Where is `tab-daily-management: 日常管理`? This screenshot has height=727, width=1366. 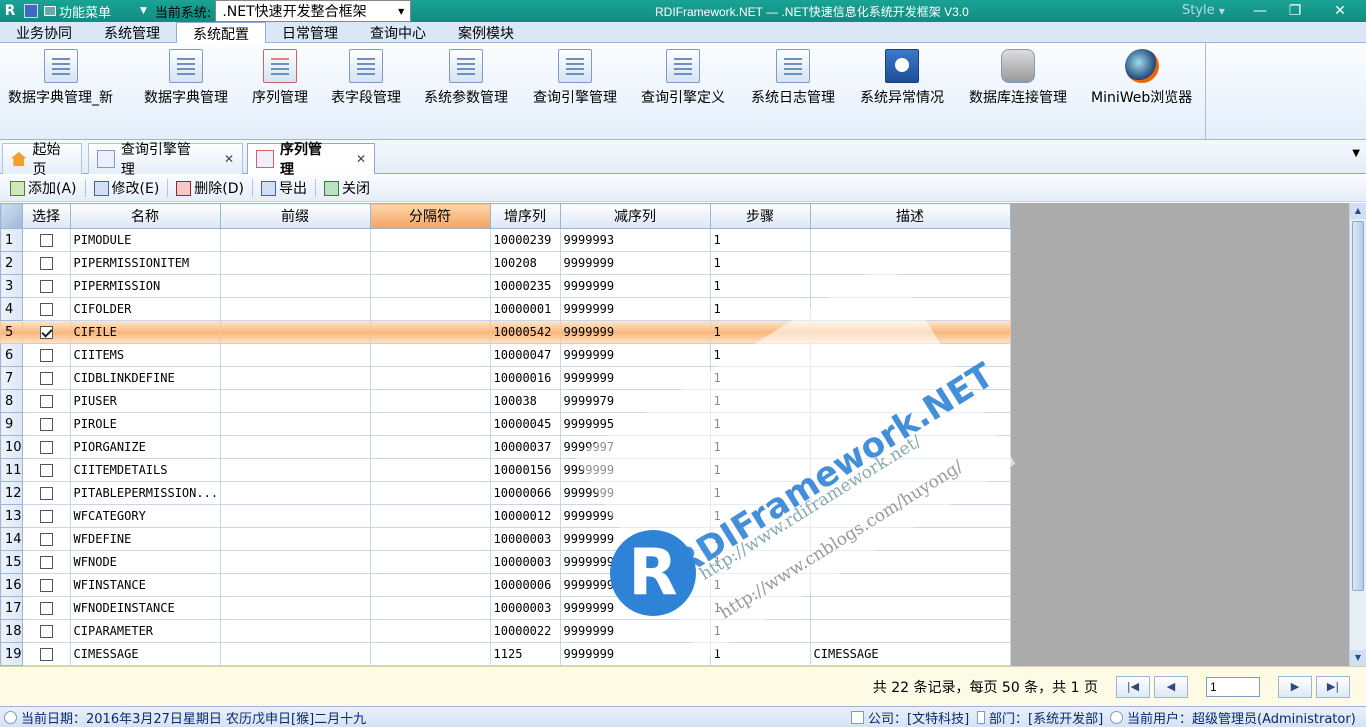
tab-daily-management: 日常管理 is located at coordinates (310, 32).